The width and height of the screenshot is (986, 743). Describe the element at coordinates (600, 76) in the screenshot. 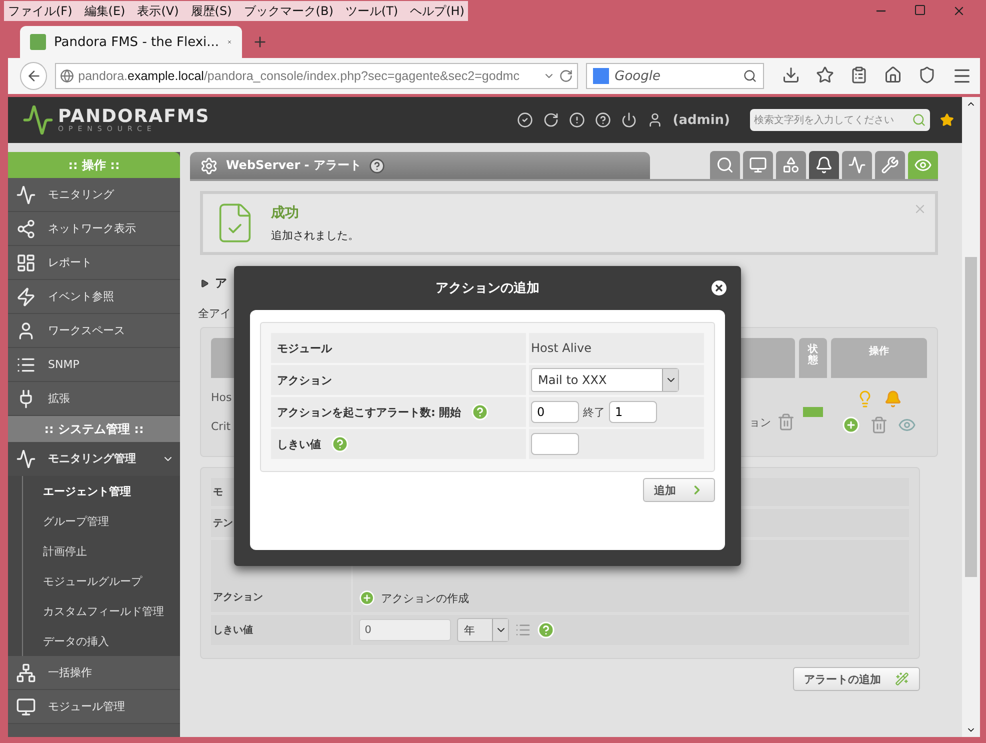

I see `search-engine-icon` at that location.